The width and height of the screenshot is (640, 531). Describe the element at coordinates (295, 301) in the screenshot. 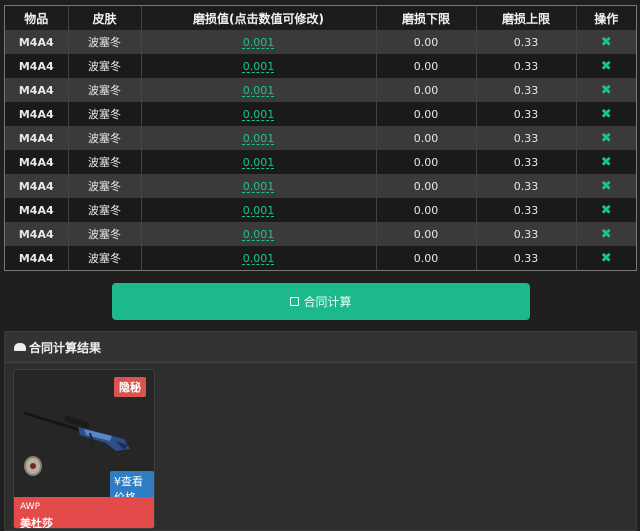

I see `calculator-icon` at that location.